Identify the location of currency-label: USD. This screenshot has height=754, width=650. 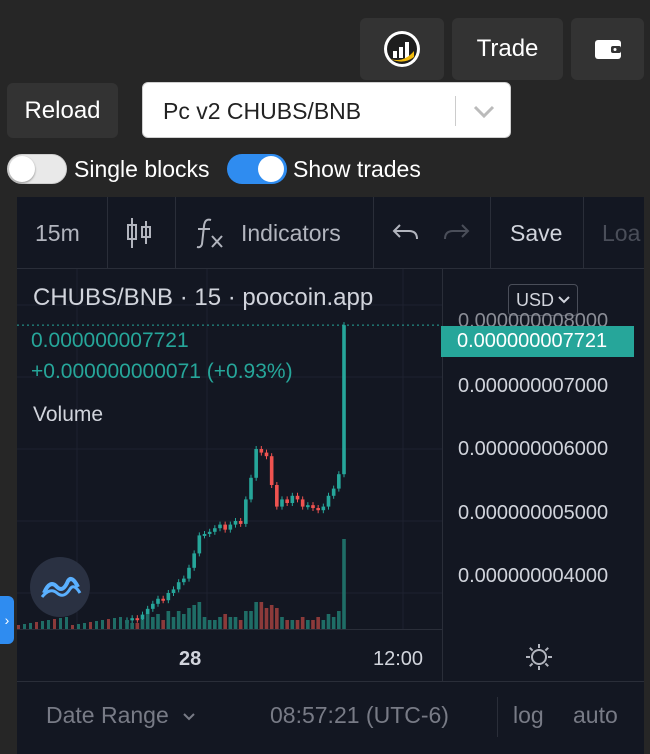
(534, 299).